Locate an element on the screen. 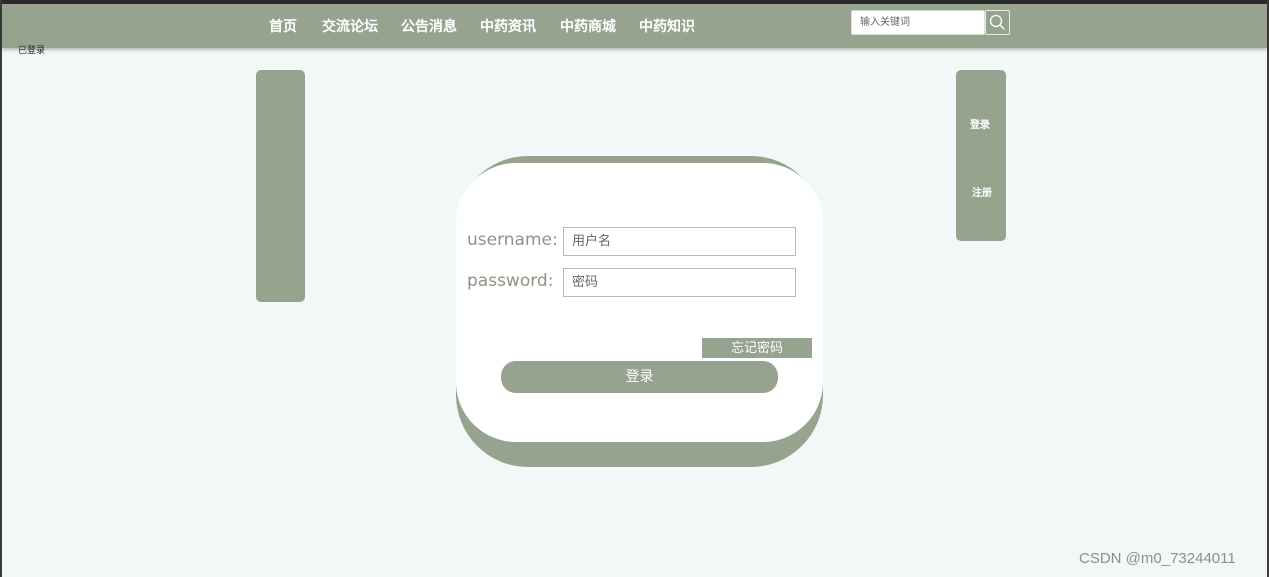 The image size is (1269, 577). side-login-link: 登录 is located at coordinates (980, 123).